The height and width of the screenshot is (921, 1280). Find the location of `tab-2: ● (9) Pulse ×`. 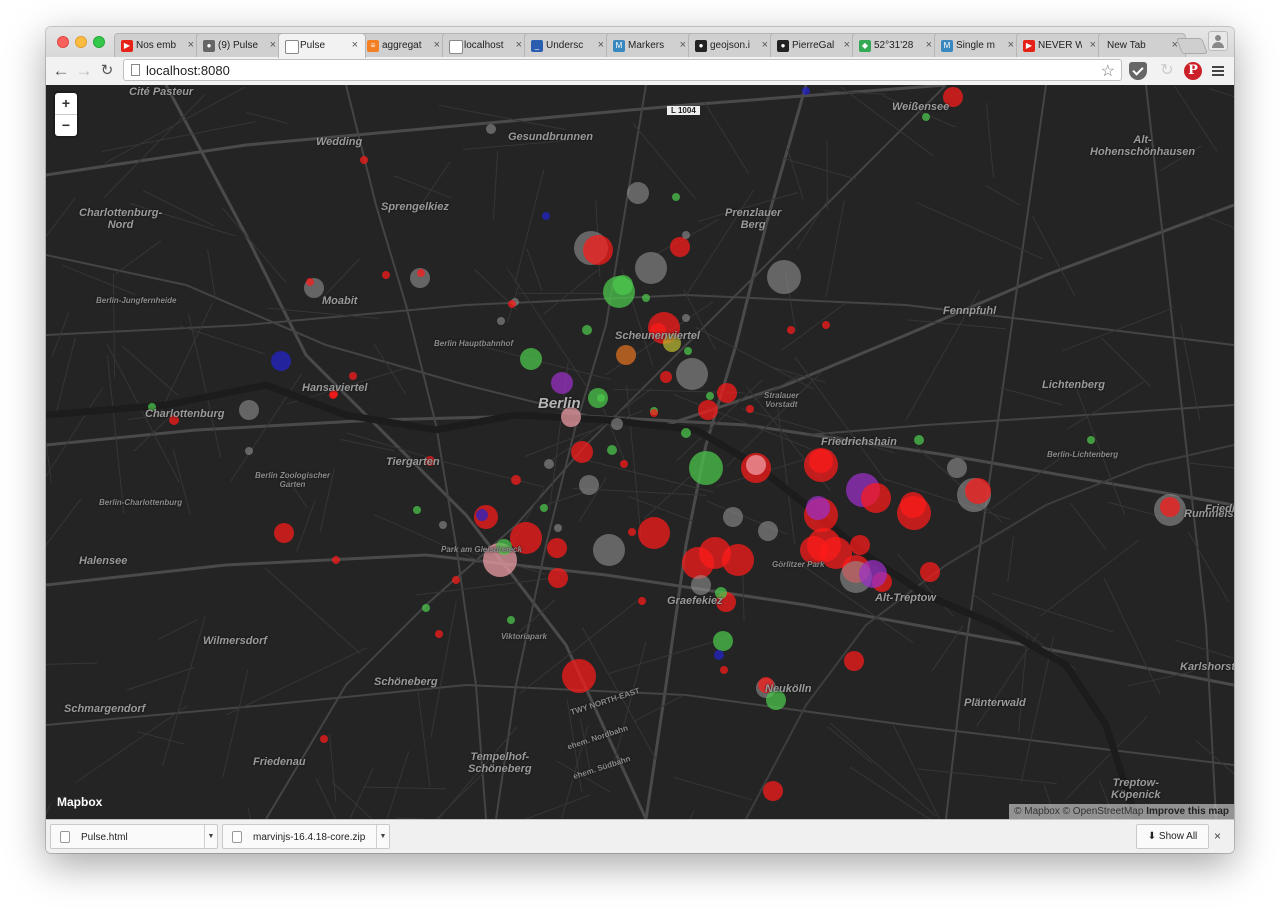

tab-2: ● (9) Pulse × is located at coordinates (240, 45).